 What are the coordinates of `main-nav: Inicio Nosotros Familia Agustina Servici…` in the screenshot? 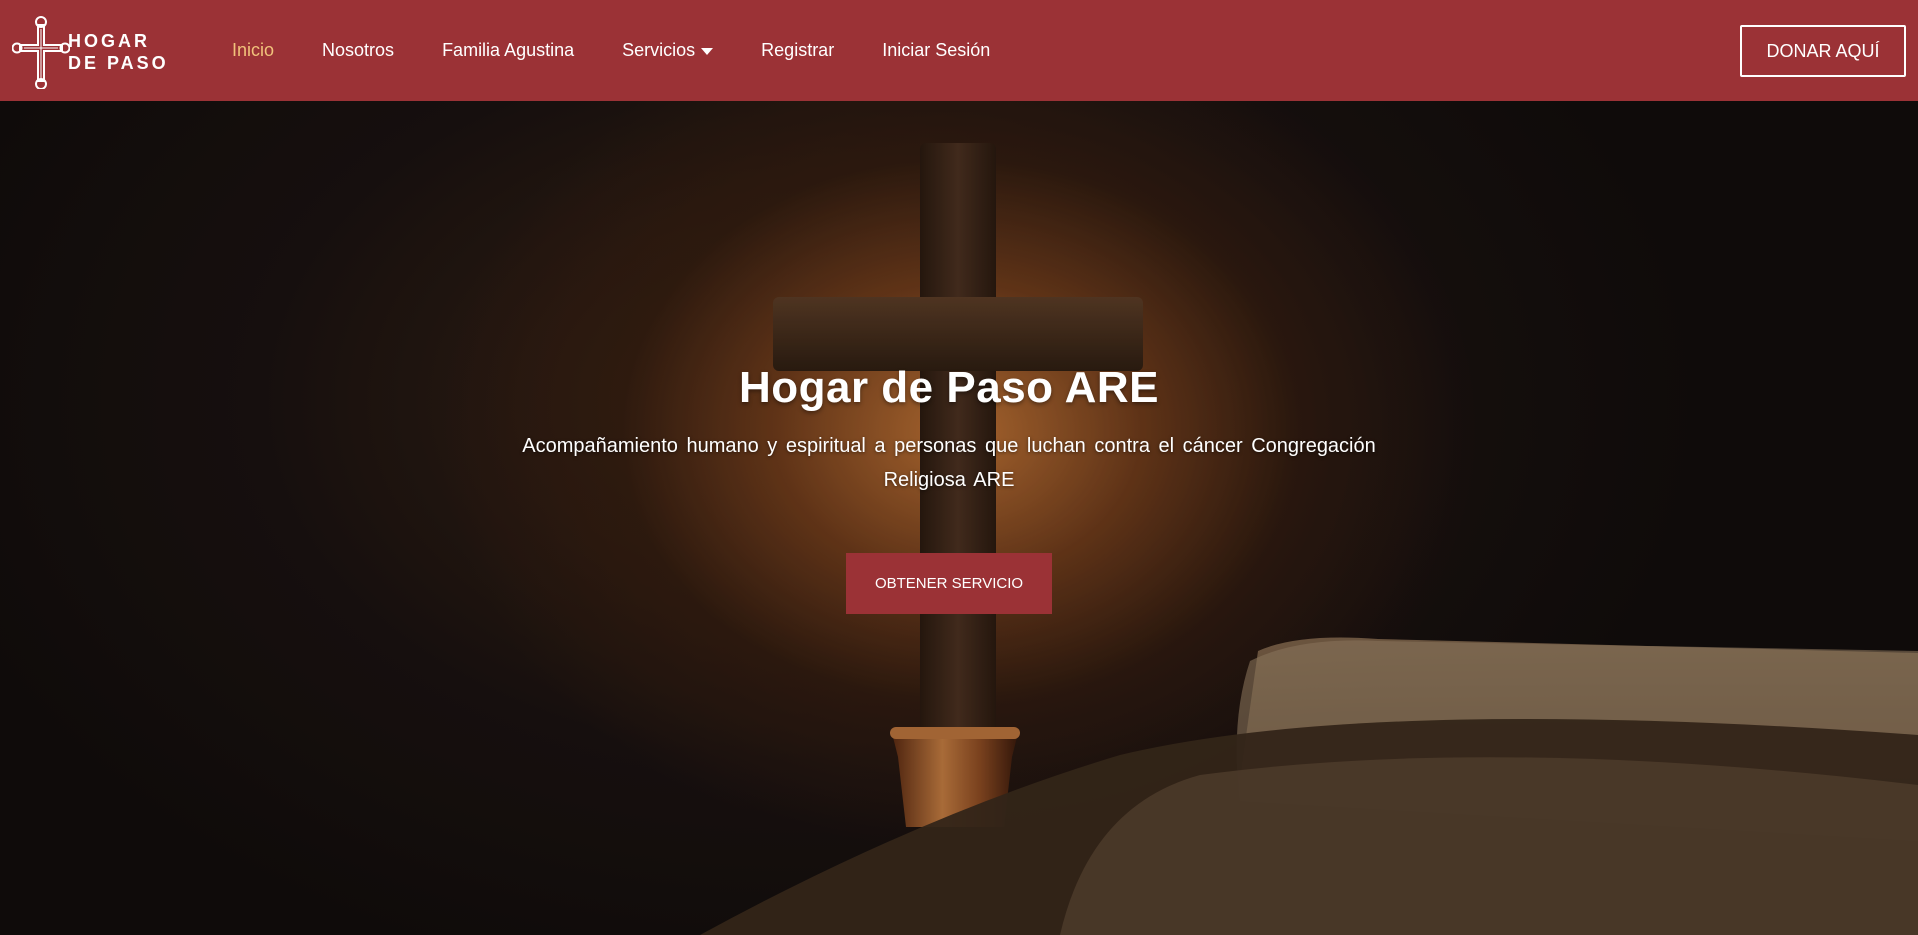 It's located at (611, 50).